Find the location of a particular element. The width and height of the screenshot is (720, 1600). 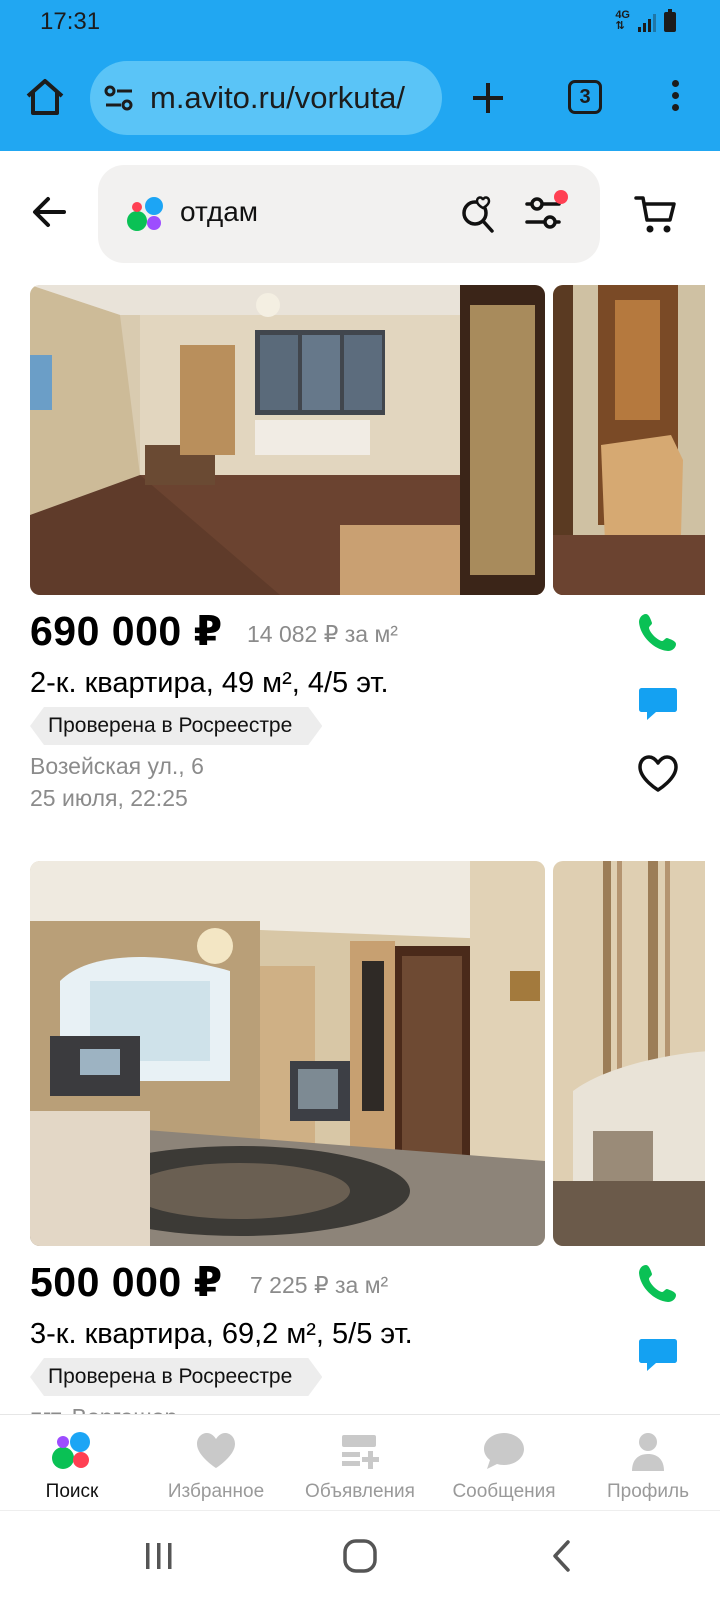

listing-title: 3-к. квартира, 69,2 м², 5/5 эт. is located at coordinates (221, 1334).